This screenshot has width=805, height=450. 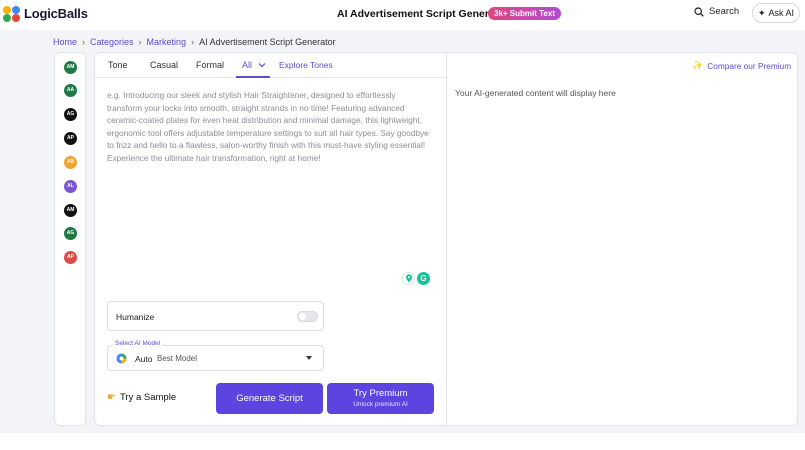 I want to click on tab-formal: Formal, so click(x=210, y=65).